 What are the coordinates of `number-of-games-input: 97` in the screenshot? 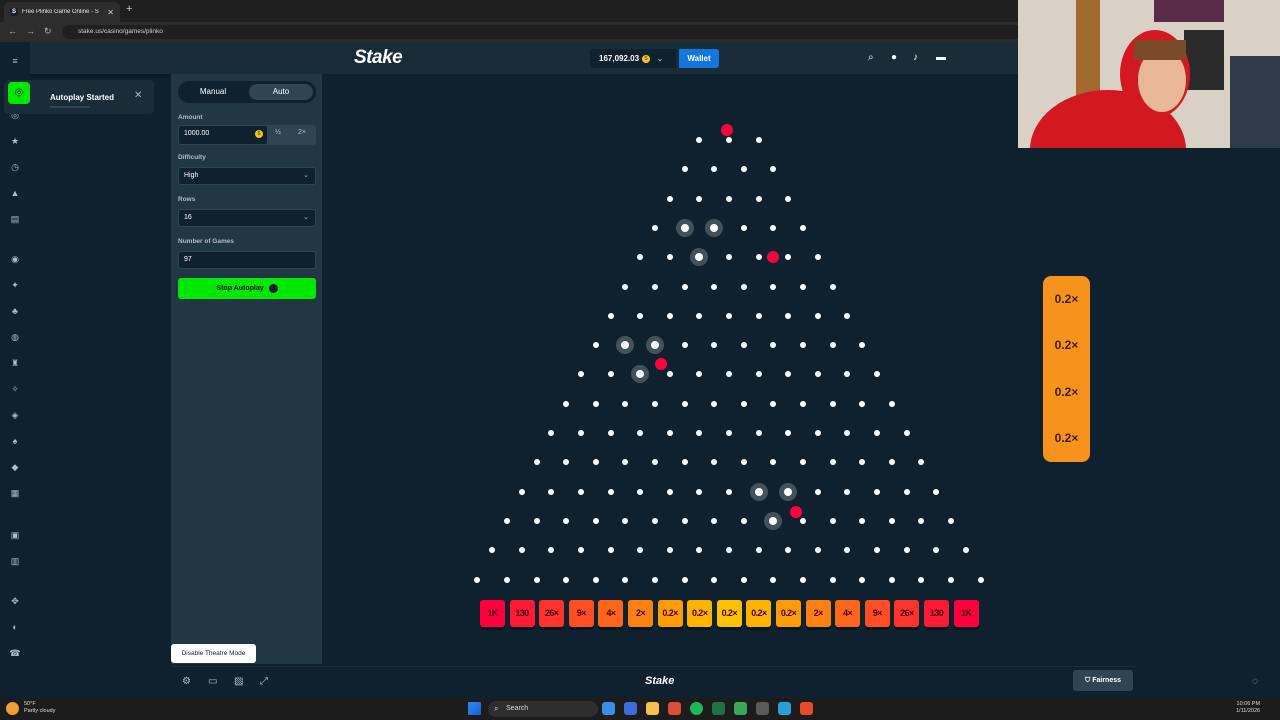 It's located at (247, 260).